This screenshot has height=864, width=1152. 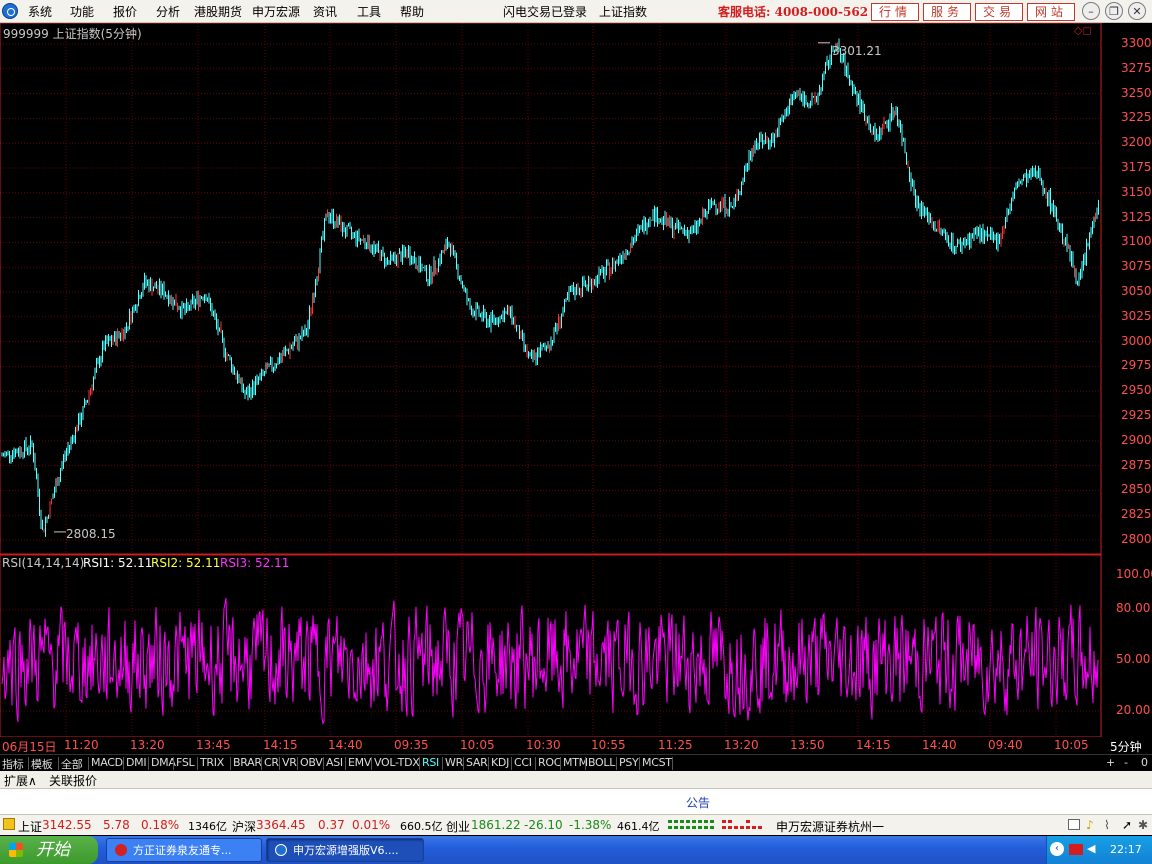 What do you see at coordinates (629, 762) in the screenshot?
I see `indicator-tab-psy: PSY` at bounding box center [629, 762].